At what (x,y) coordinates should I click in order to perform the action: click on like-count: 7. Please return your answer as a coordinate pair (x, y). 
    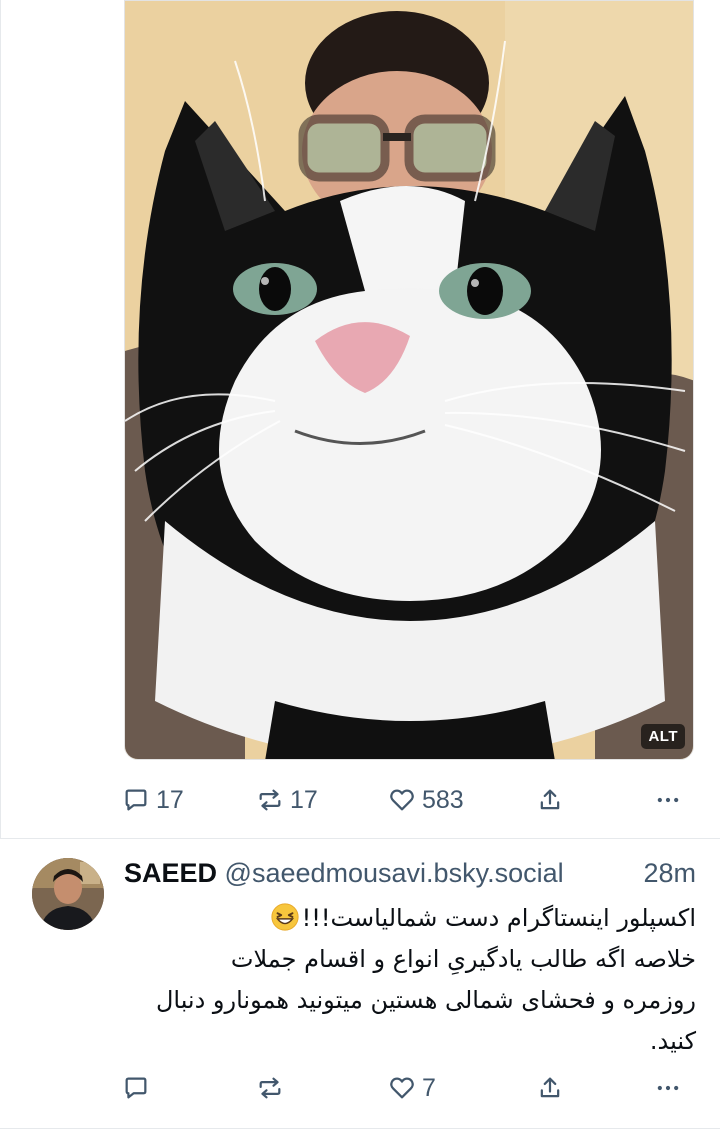
    Looking at the image, I should click on (429, 1087).